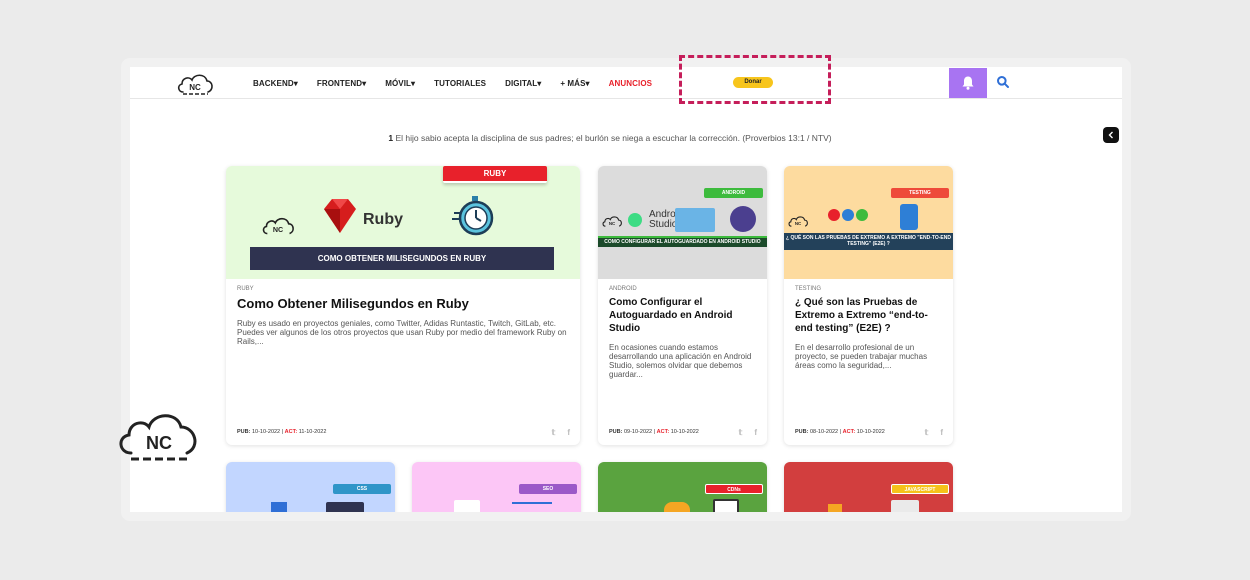 This screenshot has width=1250, height=580. I want to click on act-date: 11-10-2022, so click(312, 432).